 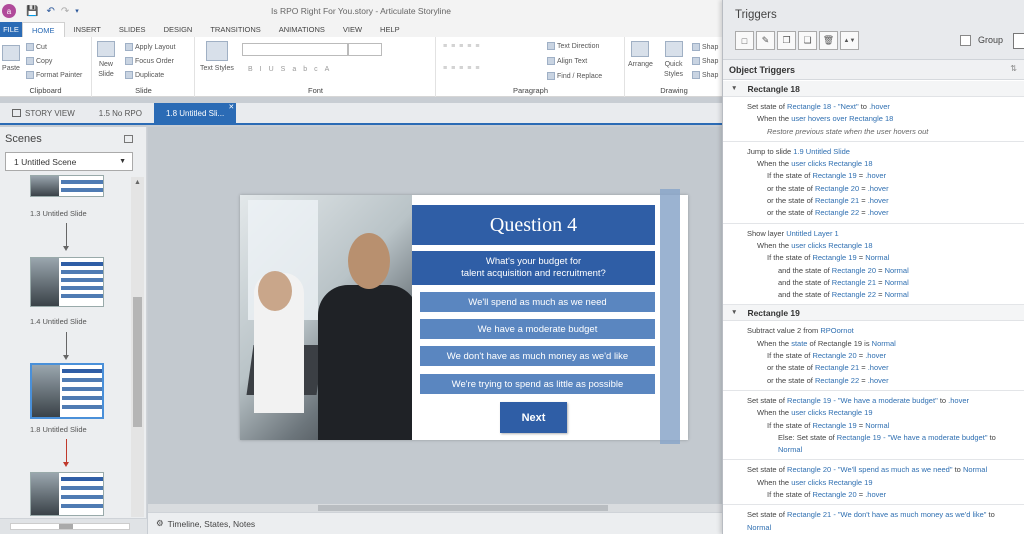 I want to click on decorative-vertical-bar, so click(x=670, y=316).